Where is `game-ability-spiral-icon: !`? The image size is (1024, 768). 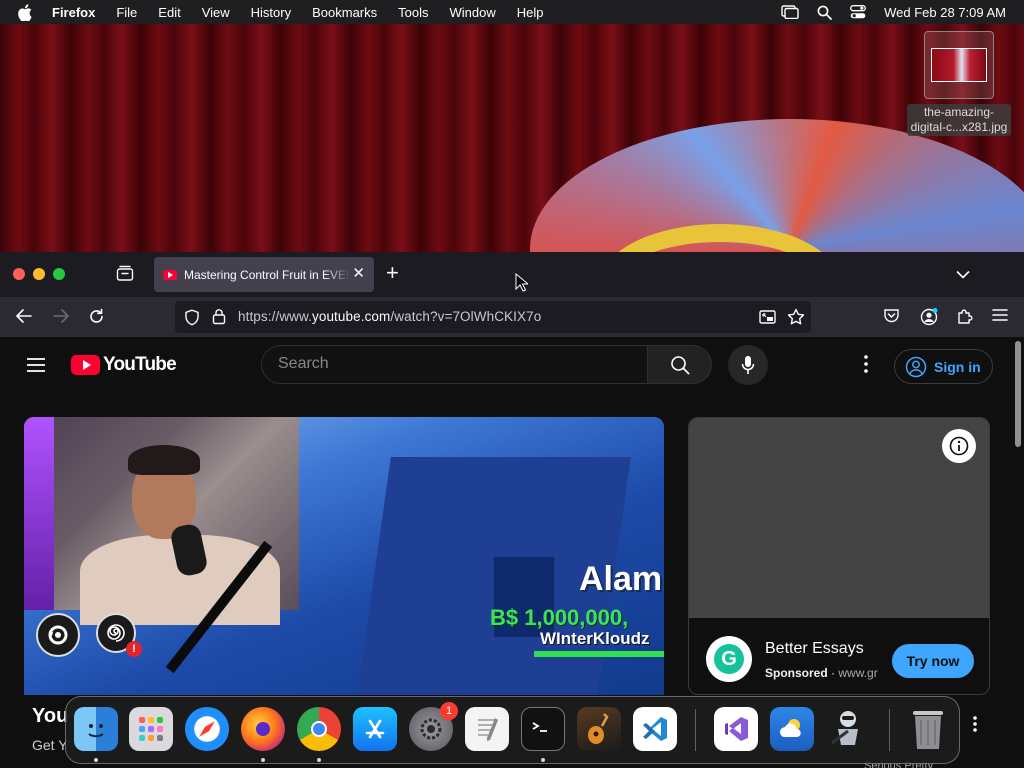 game-ability-spiral-icon: ! is located at coordinates (119, 635).